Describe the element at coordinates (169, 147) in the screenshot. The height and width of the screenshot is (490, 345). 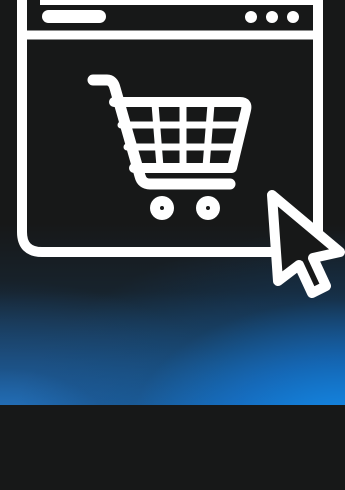
I see `shopping-cart-icon` at that location.